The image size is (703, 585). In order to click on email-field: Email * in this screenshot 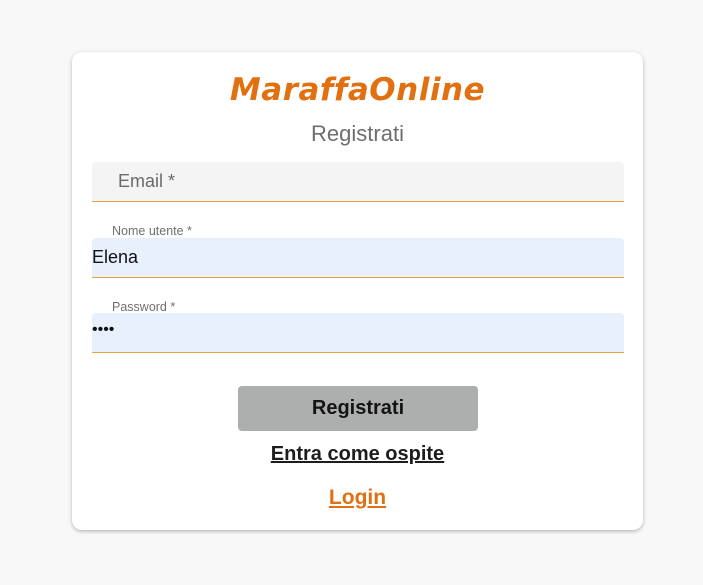, I will do `click(358, 182)`.